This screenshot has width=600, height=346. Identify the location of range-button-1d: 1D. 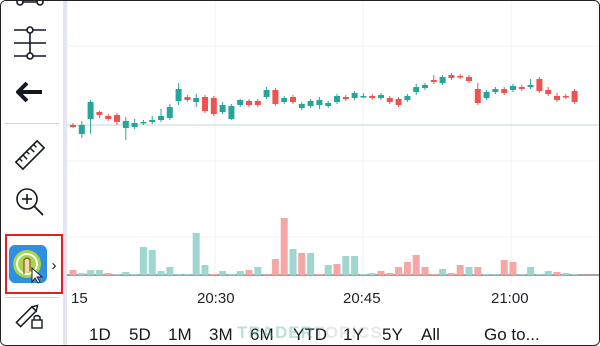
(100, 335).